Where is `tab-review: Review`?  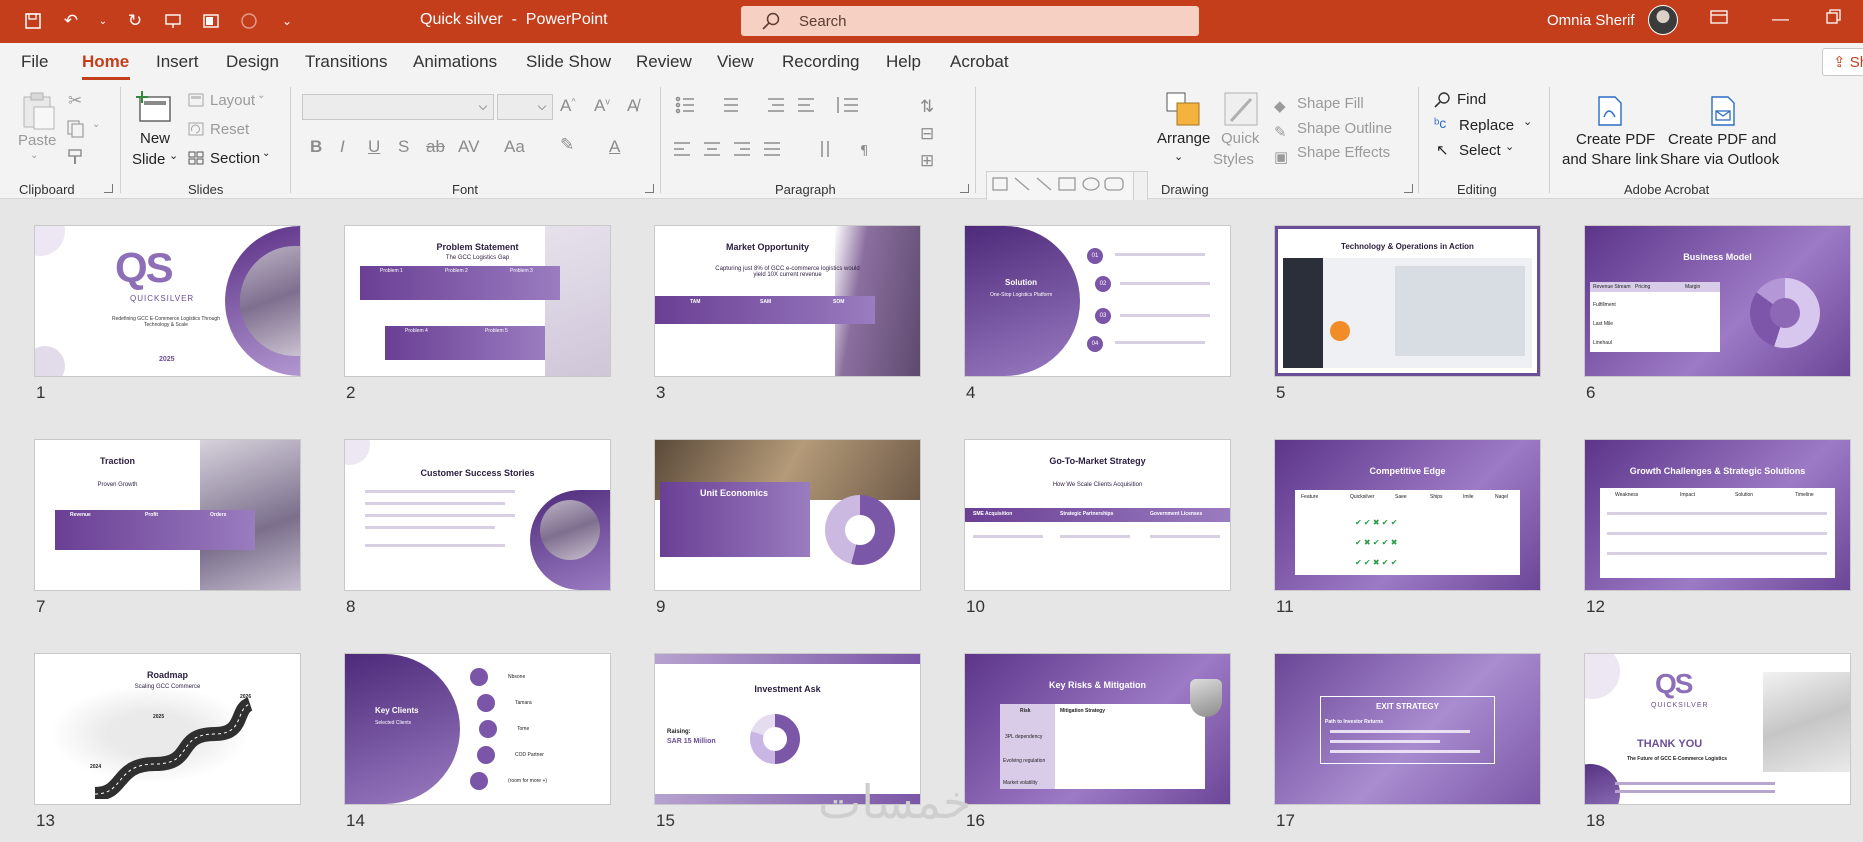 tab-review: Review is located at coordinates (664, 62).